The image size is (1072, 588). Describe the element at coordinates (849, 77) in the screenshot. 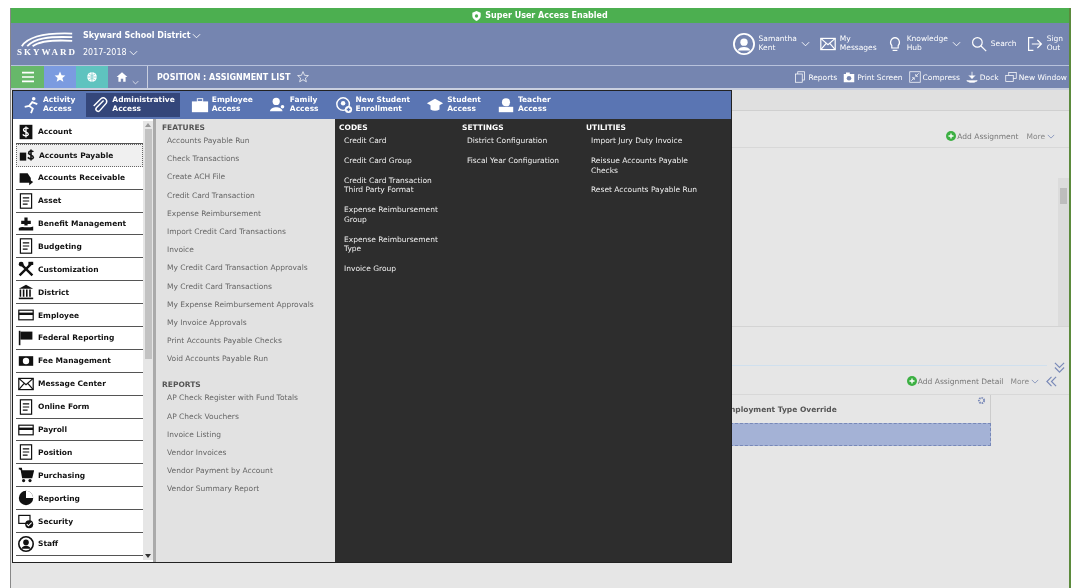

I see `camera-icon` at that location.